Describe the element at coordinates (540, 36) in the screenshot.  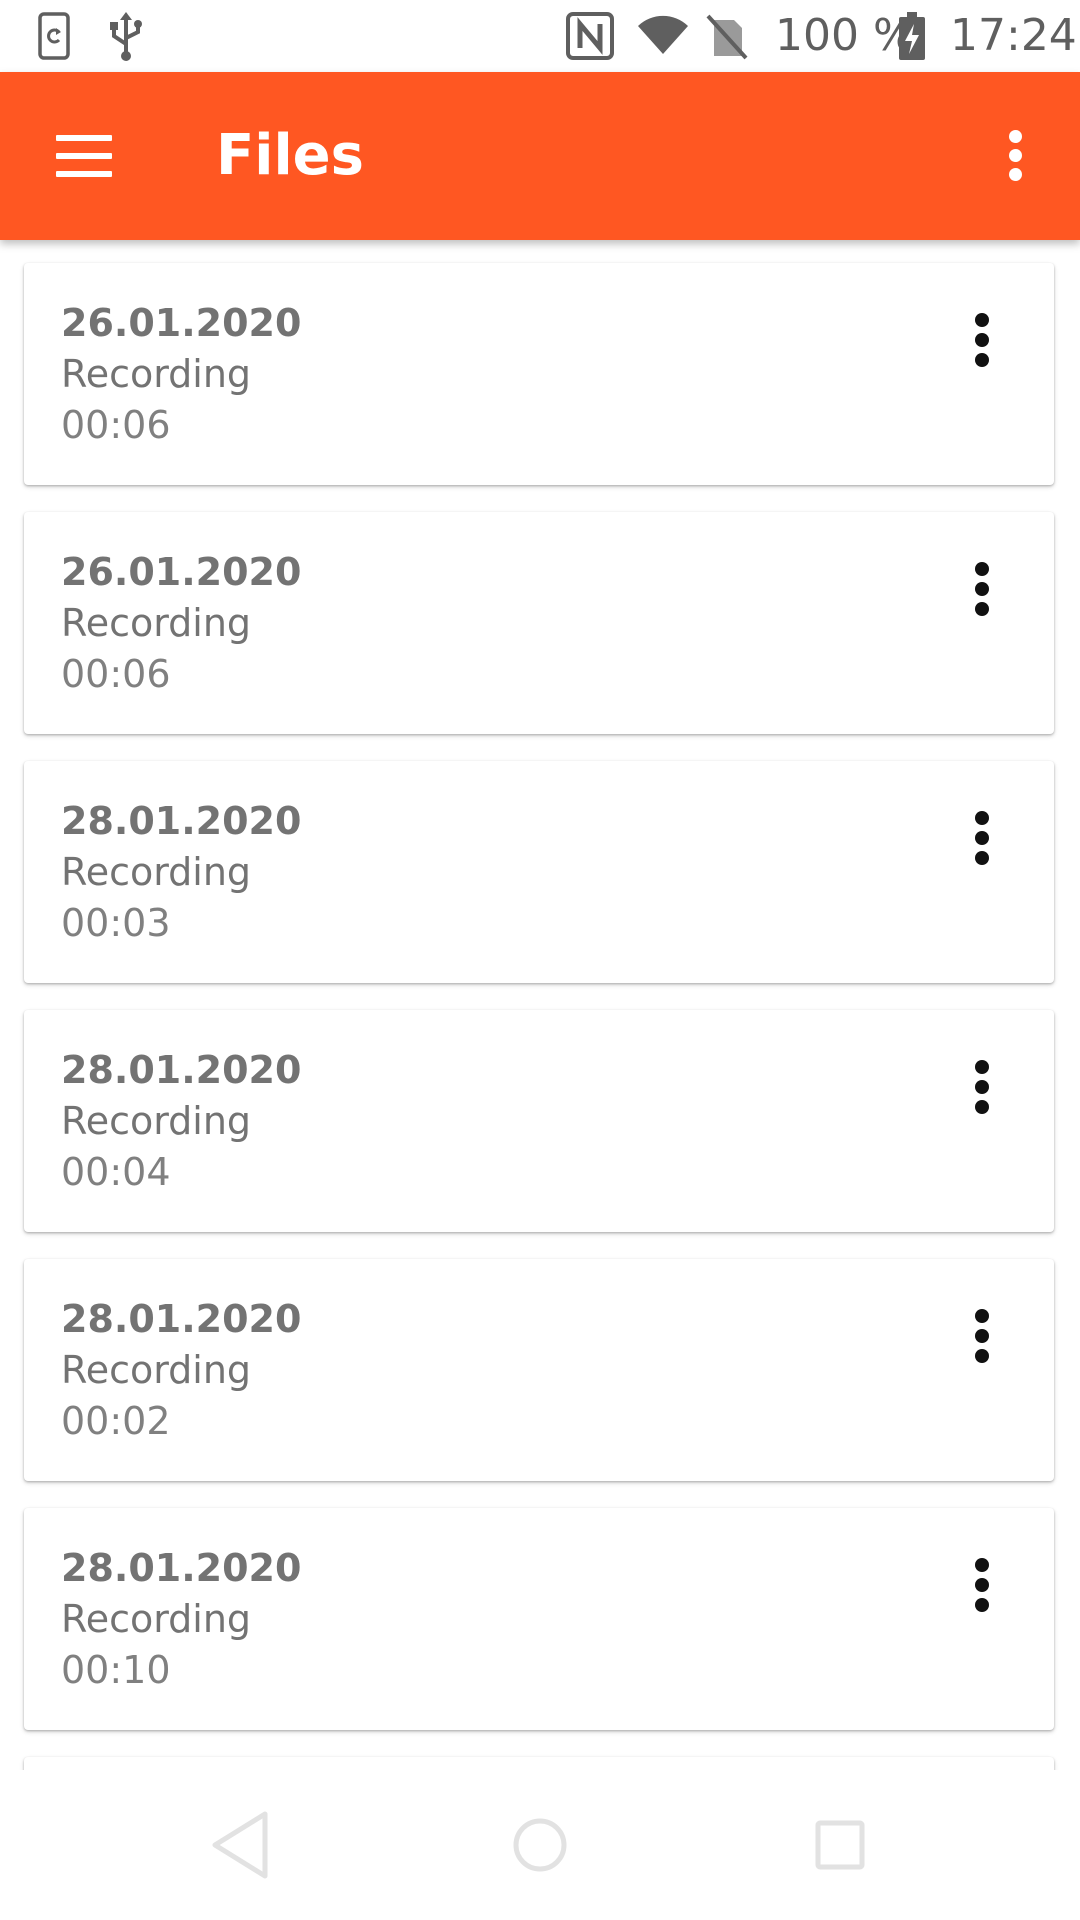
I see `status-bar: 100 % 17:24` at that location.